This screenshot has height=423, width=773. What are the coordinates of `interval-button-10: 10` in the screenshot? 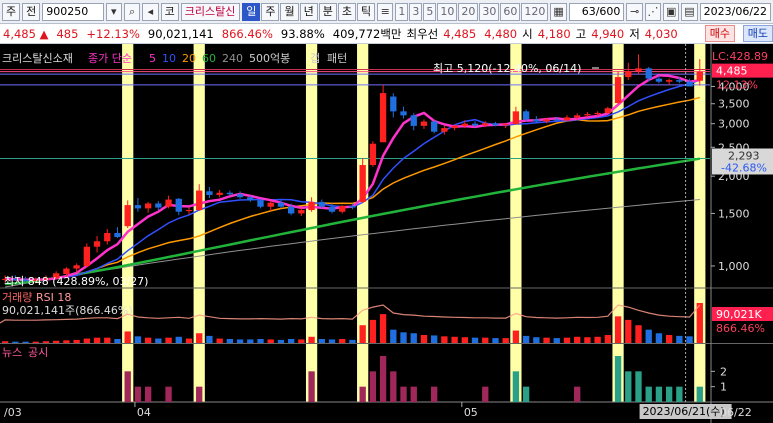 It's located at (447, 11).